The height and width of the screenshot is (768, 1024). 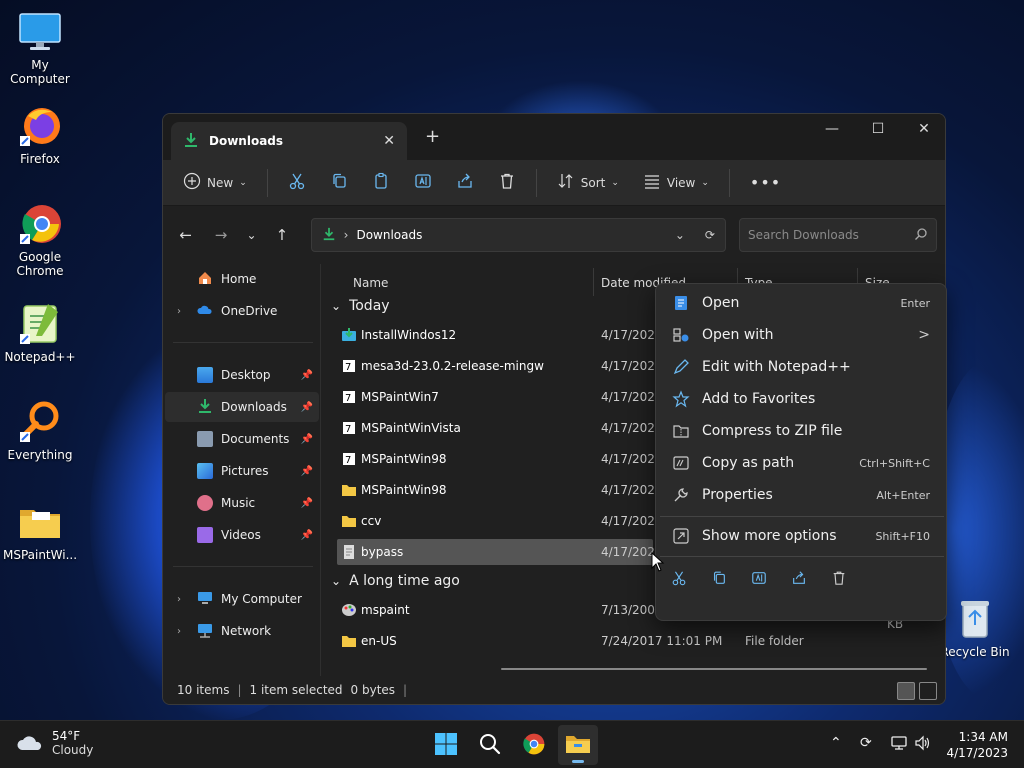 I want to click on arrow-right-icon: →, so click(x=221, y=235).